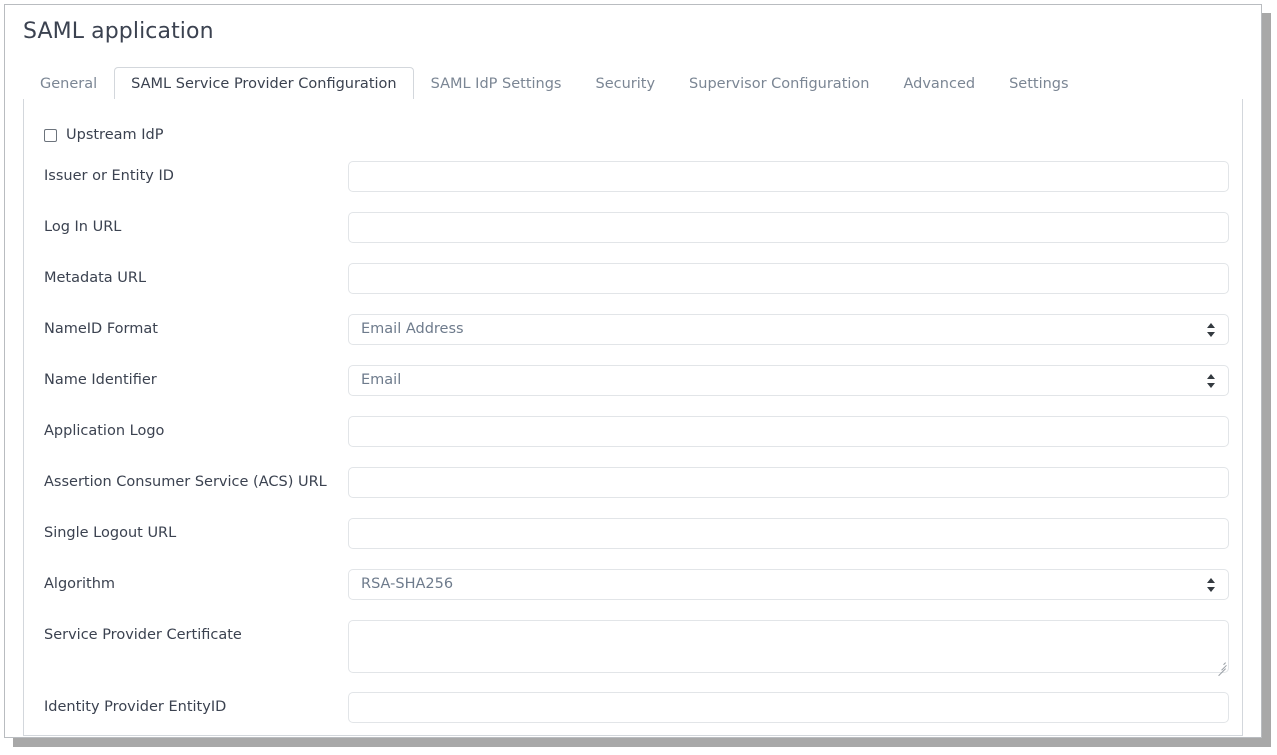  Describe the element at coordinates (110, 533) in the screenshot. I see `field-label: Single Logout URL` at that location.